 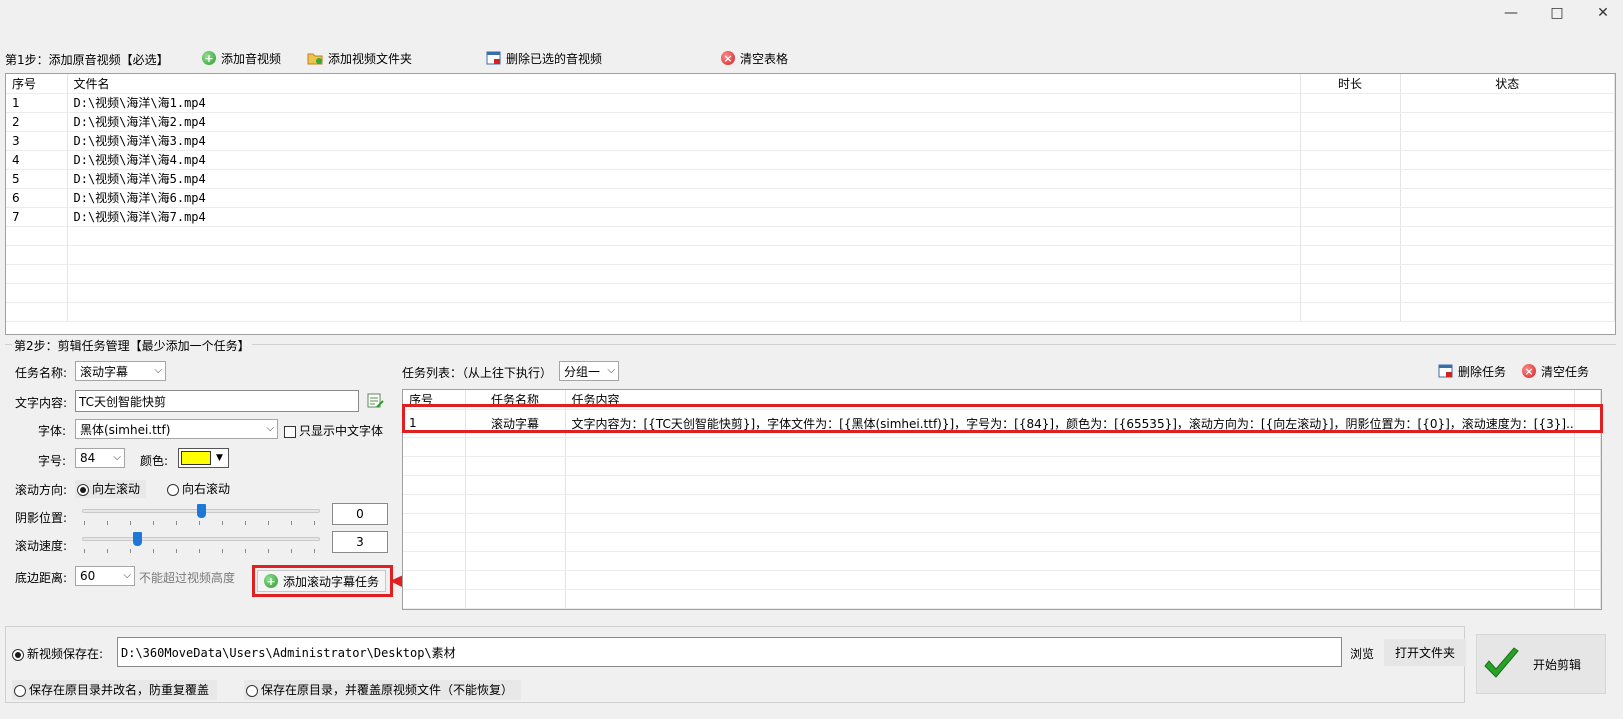 What do you see at coordinates (1482, 371) in the screenshot?
I see `delete-task-label: 删除任务` at bounding box center [1482, 371].